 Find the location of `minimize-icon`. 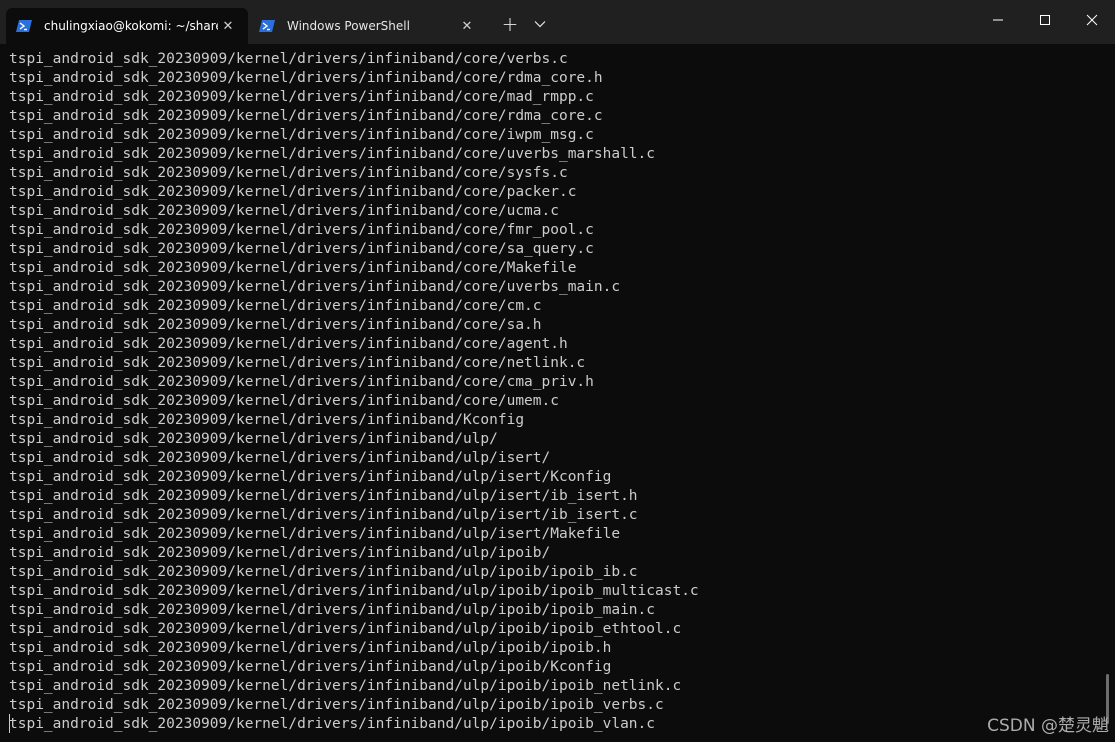

minimize-icon is located at coordinates (998, 20).